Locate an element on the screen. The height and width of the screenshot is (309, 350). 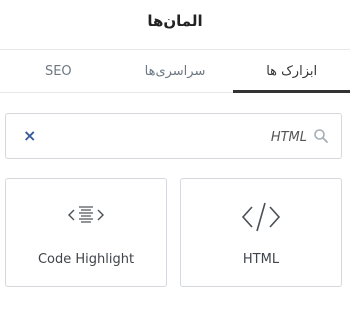
widget-label: HTML is located at coordinates (261, 259).